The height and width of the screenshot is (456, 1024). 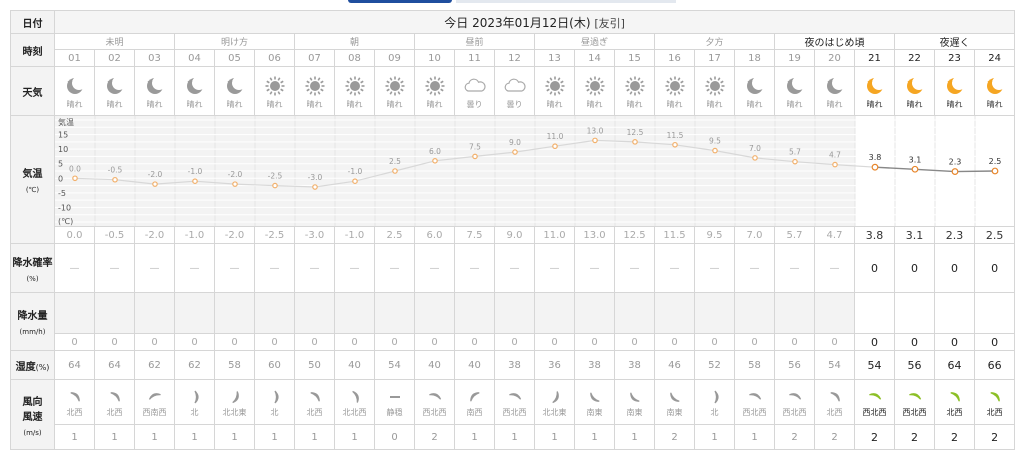 I want to click on wind-speed-cell: 0, so click(x=394, y=437).